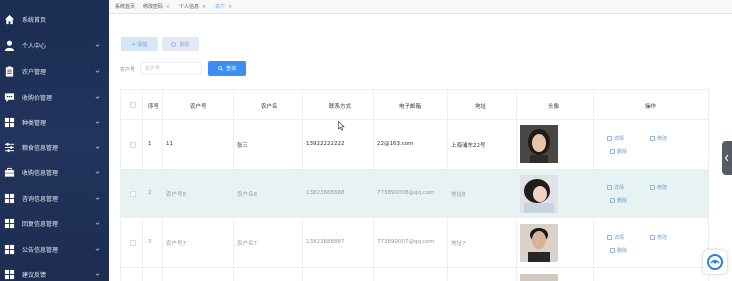  What do you see at coordinates (139, 44) in the screenshot?
I see `add-button: + 添加` at bounding box center [139, 44].